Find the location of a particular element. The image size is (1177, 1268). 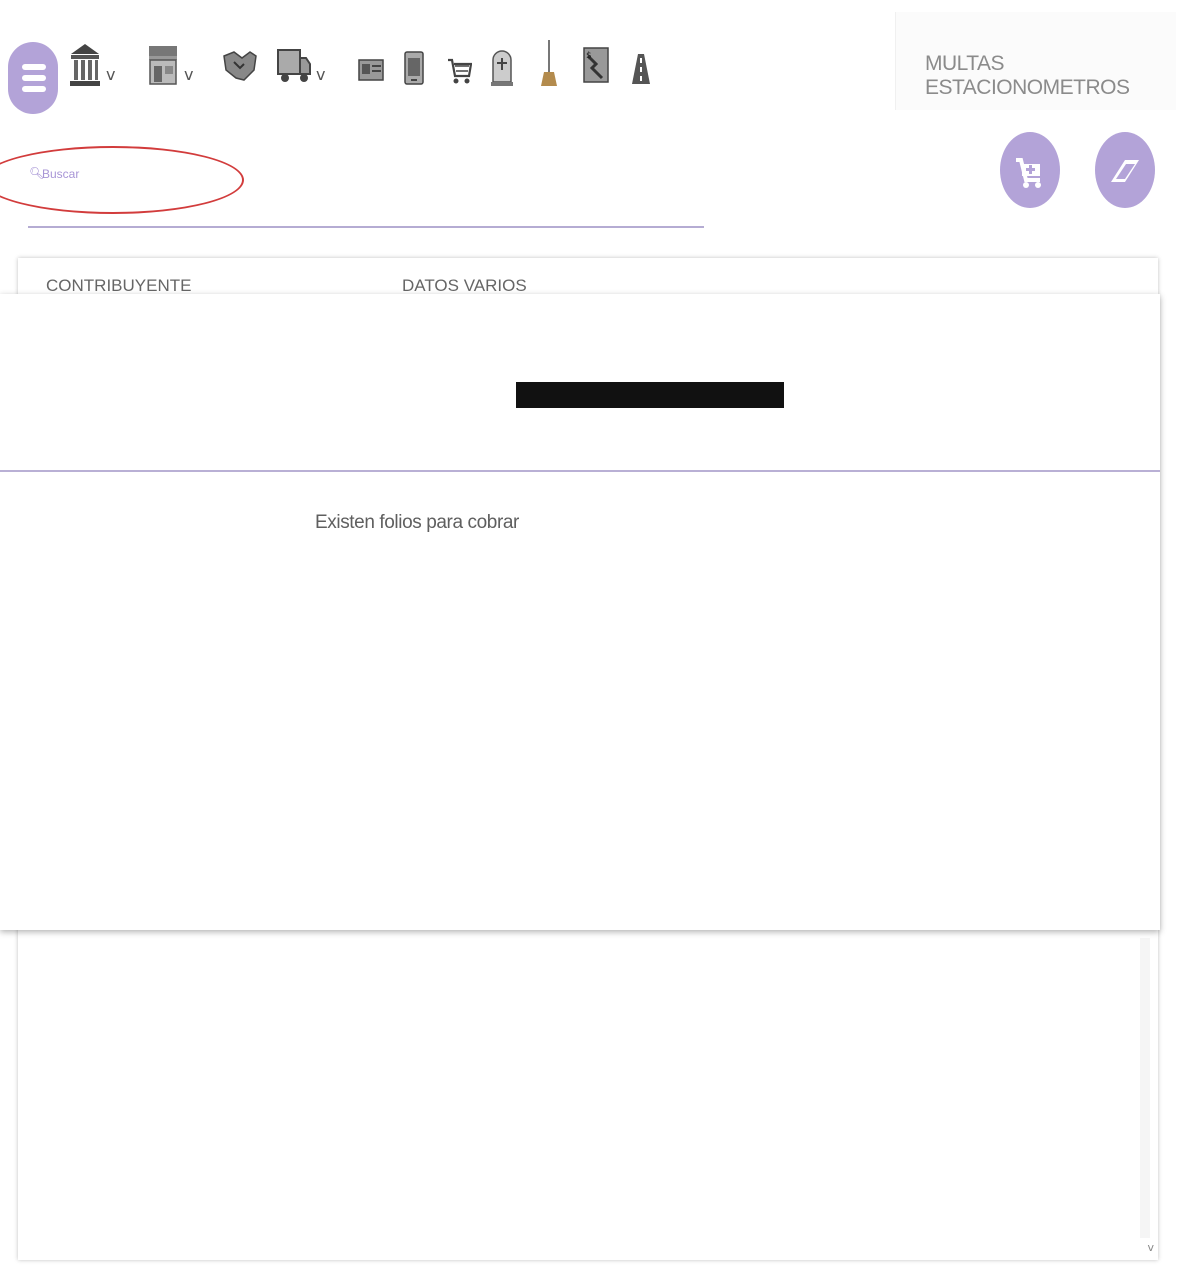

dialog-header is located at coordinates (580, 383).